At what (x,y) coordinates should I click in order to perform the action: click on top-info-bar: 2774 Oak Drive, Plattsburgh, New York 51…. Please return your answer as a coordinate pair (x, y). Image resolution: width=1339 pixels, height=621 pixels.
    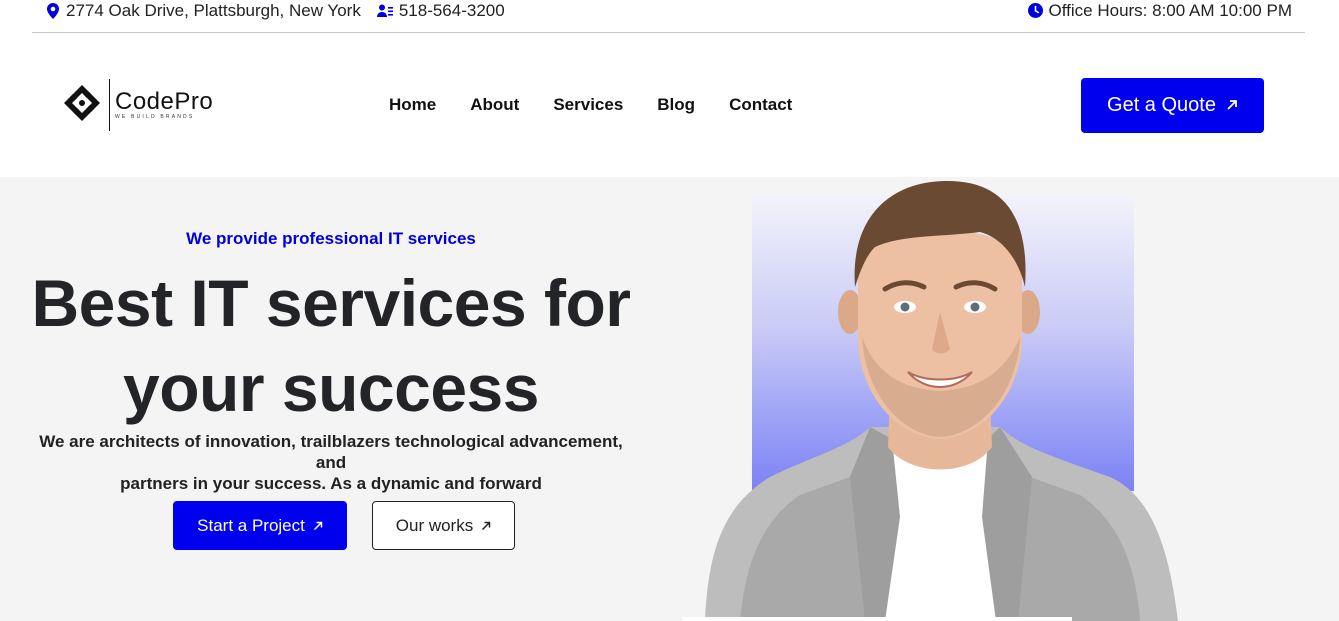
    Looking at the image, I should click on (668, 16).